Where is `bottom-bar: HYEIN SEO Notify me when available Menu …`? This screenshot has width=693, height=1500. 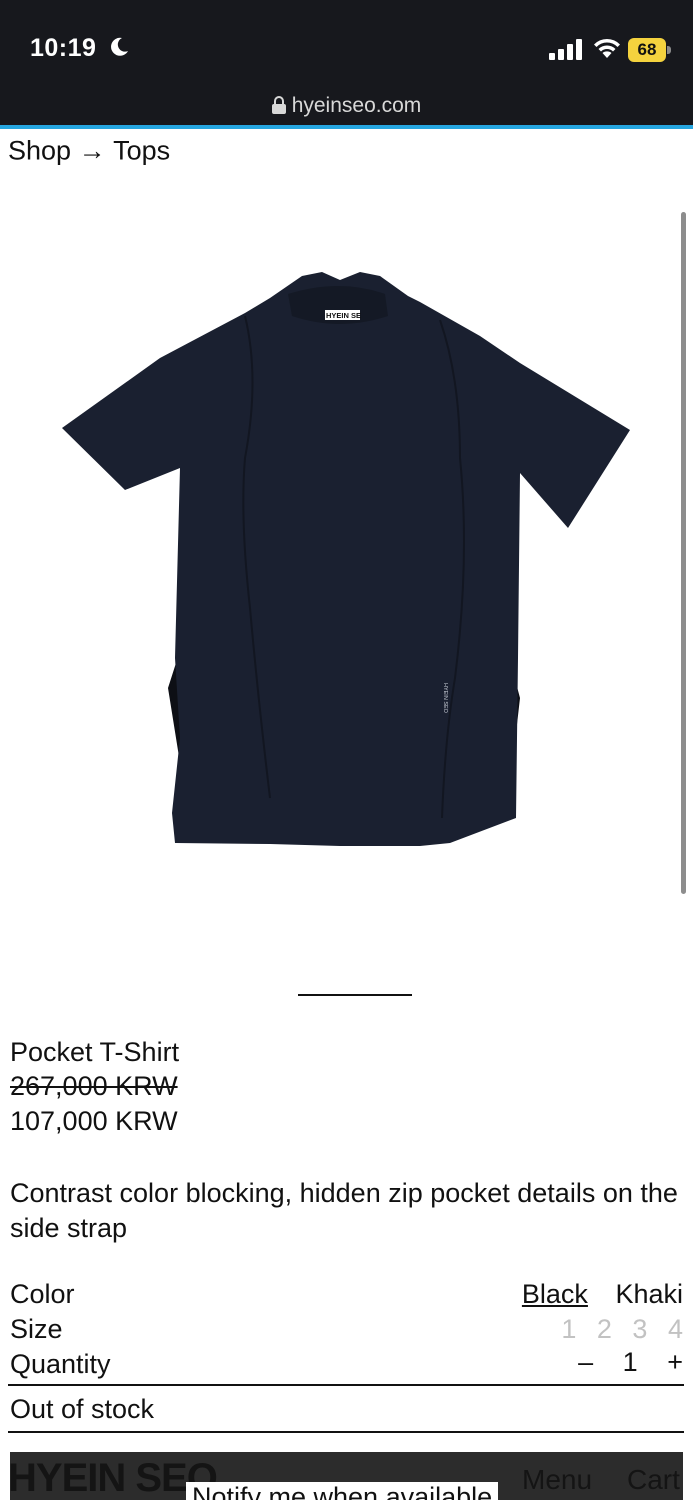 bottom-bar: HYEIN SEO Notify me when available Menu … is located at coordinates (346, 1476).